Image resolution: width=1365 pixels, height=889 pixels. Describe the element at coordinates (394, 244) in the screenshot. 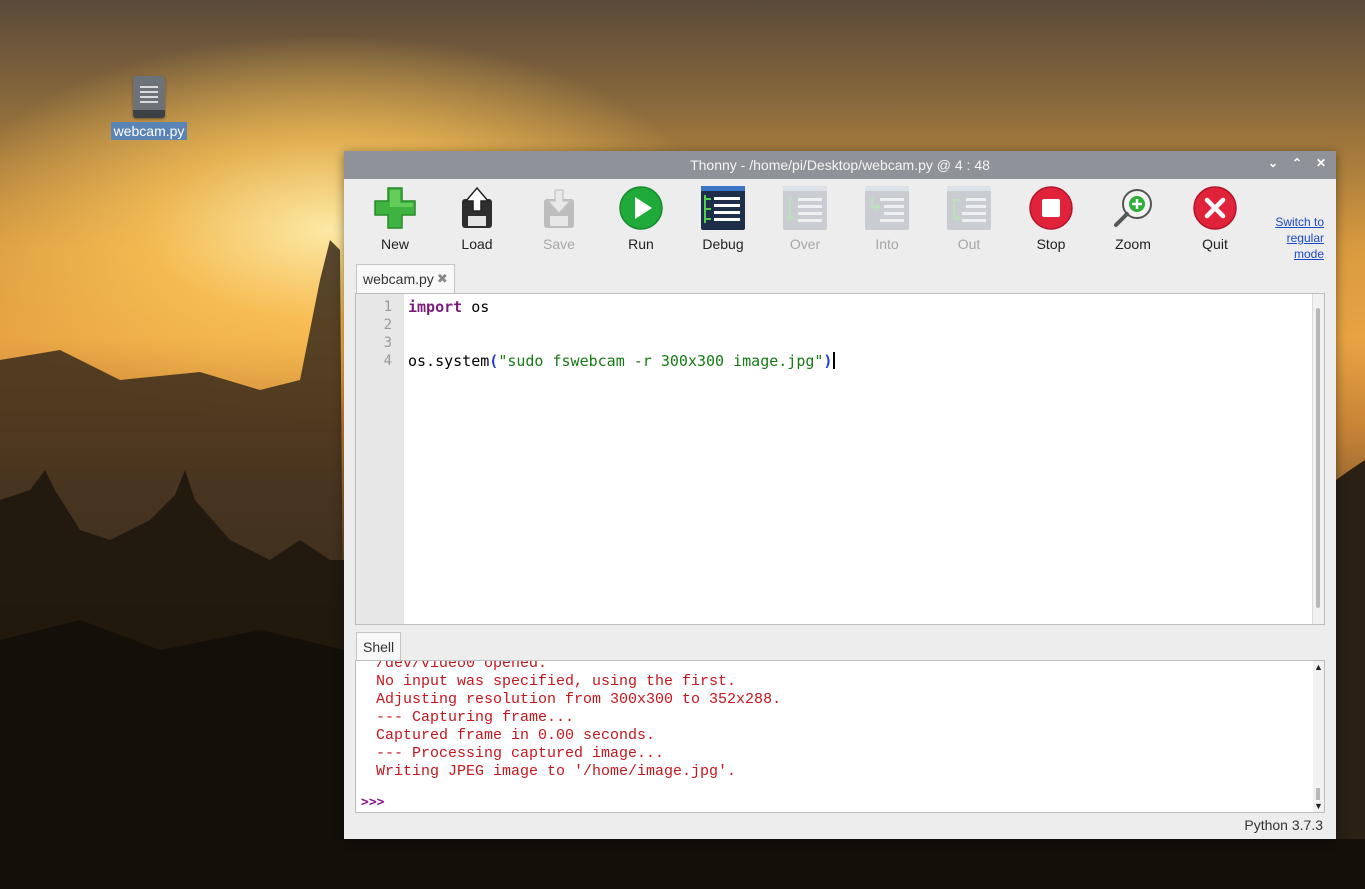

I see `new-label: New` at that location.